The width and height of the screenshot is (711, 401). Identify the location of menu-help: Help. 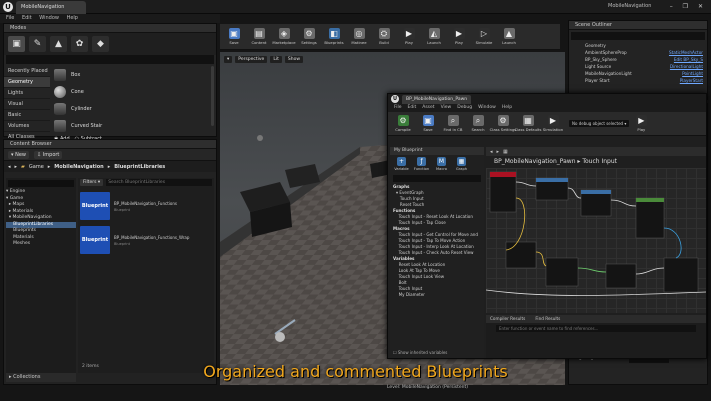
(72, 18).